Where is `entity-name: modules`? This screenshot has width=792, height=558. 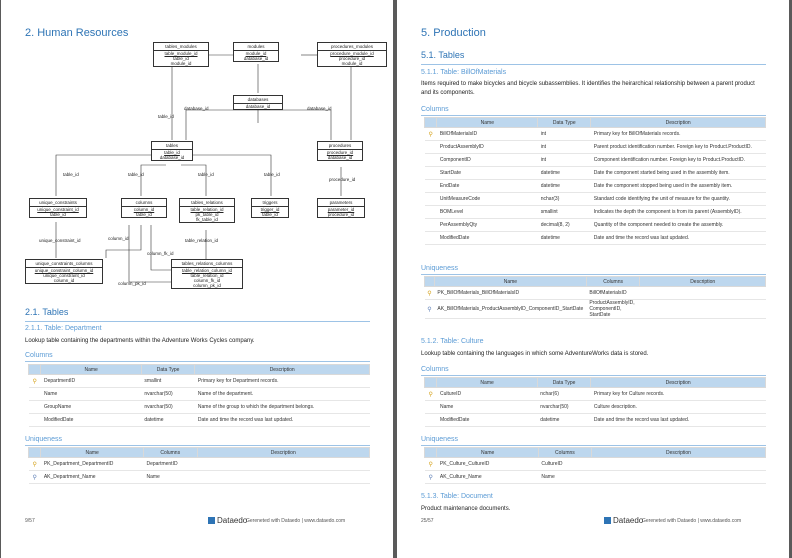
entity-name: modules is located at coordinates (256, 47).